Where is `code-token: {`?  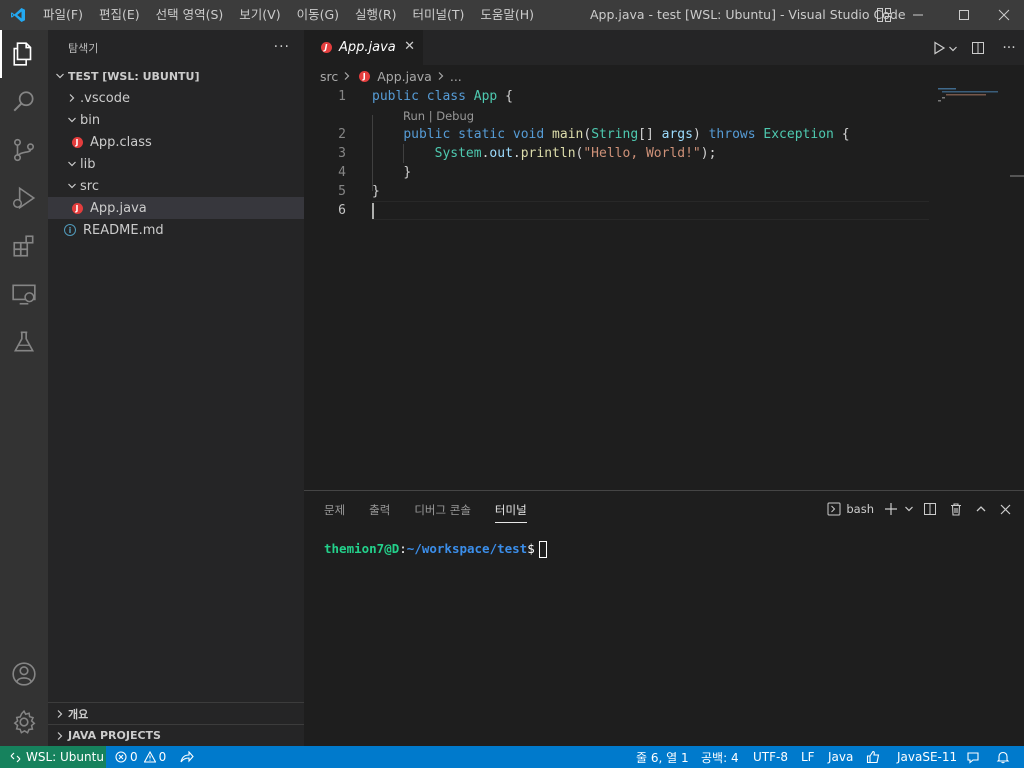 code-token: { is located at coordinates (845, 134).